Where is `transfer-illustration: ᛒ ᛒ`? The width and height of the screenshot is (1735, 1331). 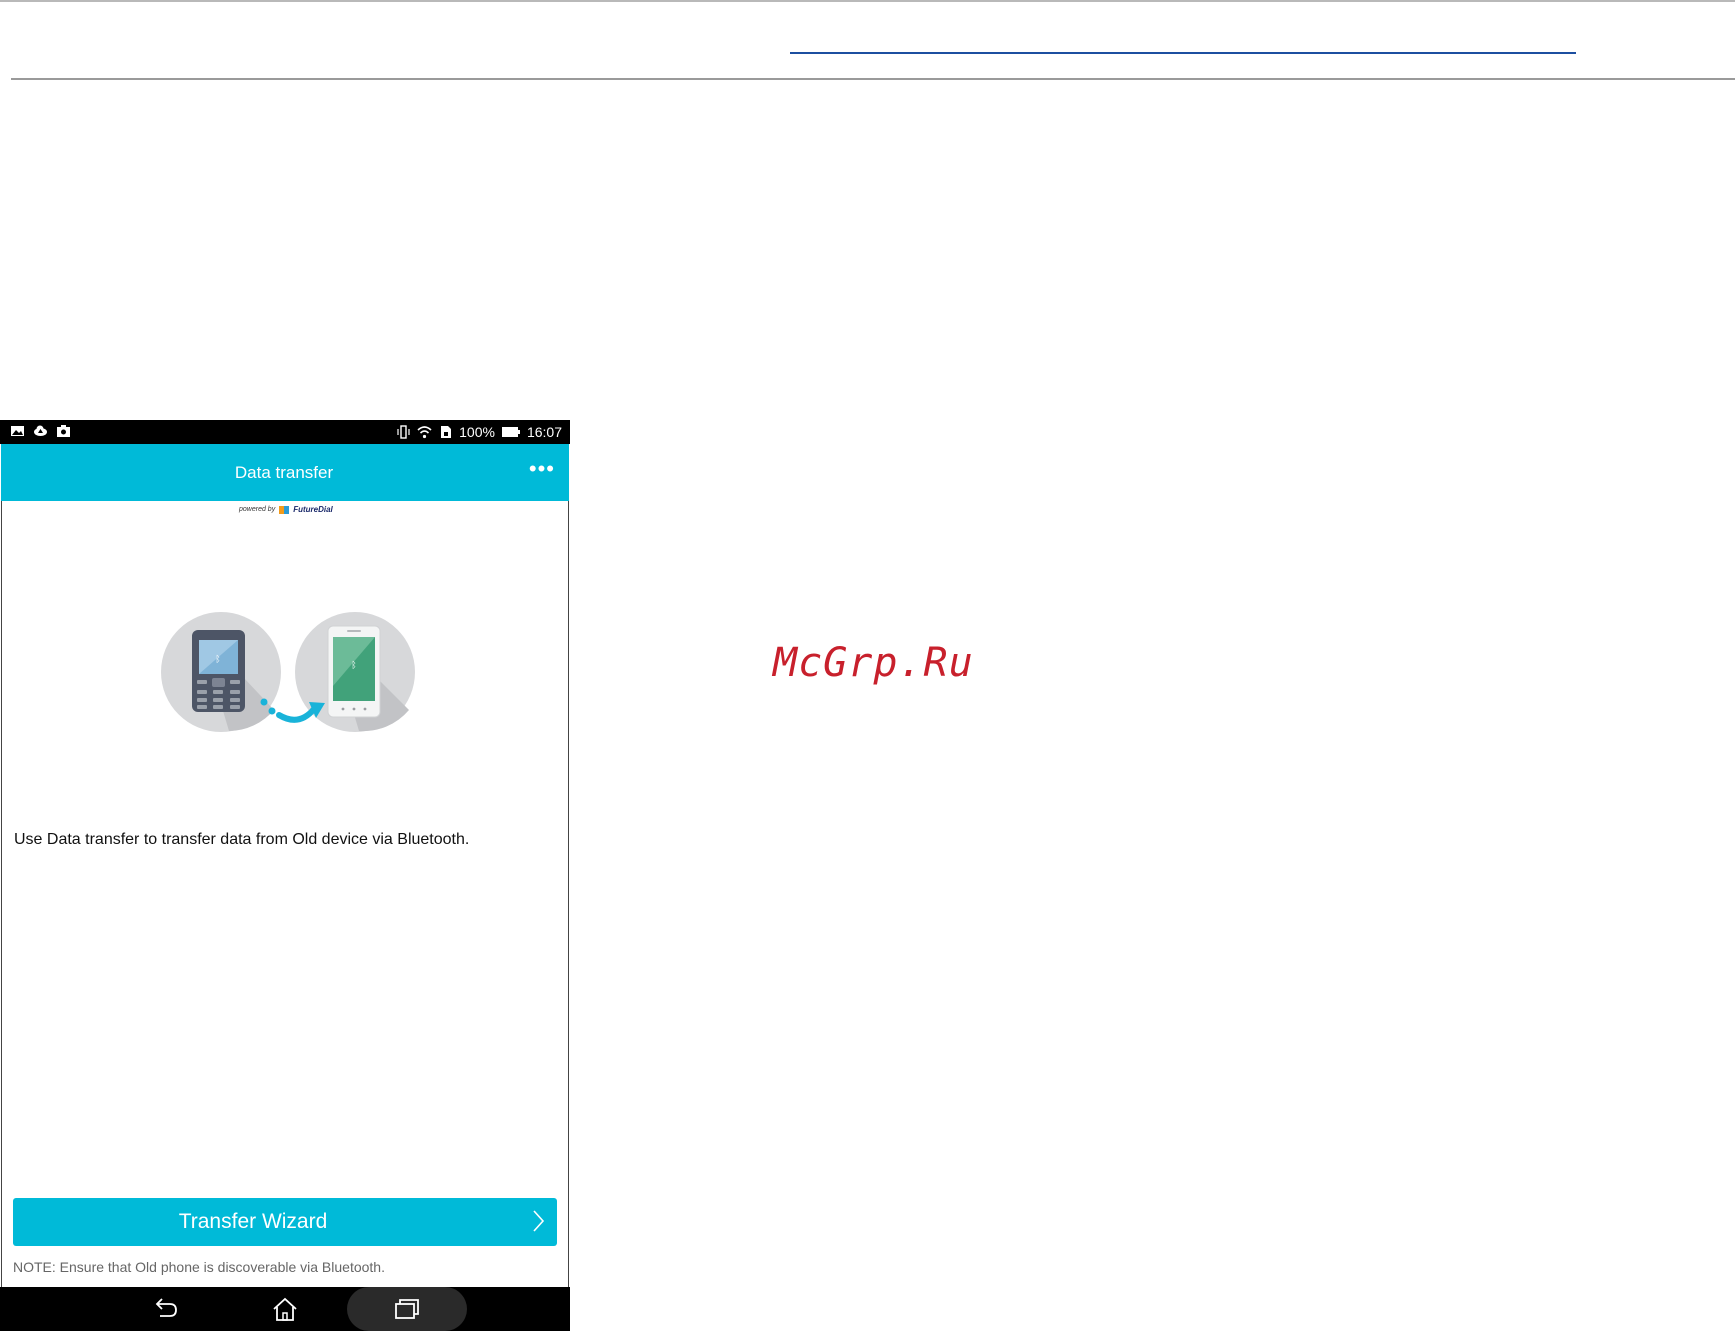 transfer-illustration: ᛒ ᛒ is located at coordinates (288, 672).